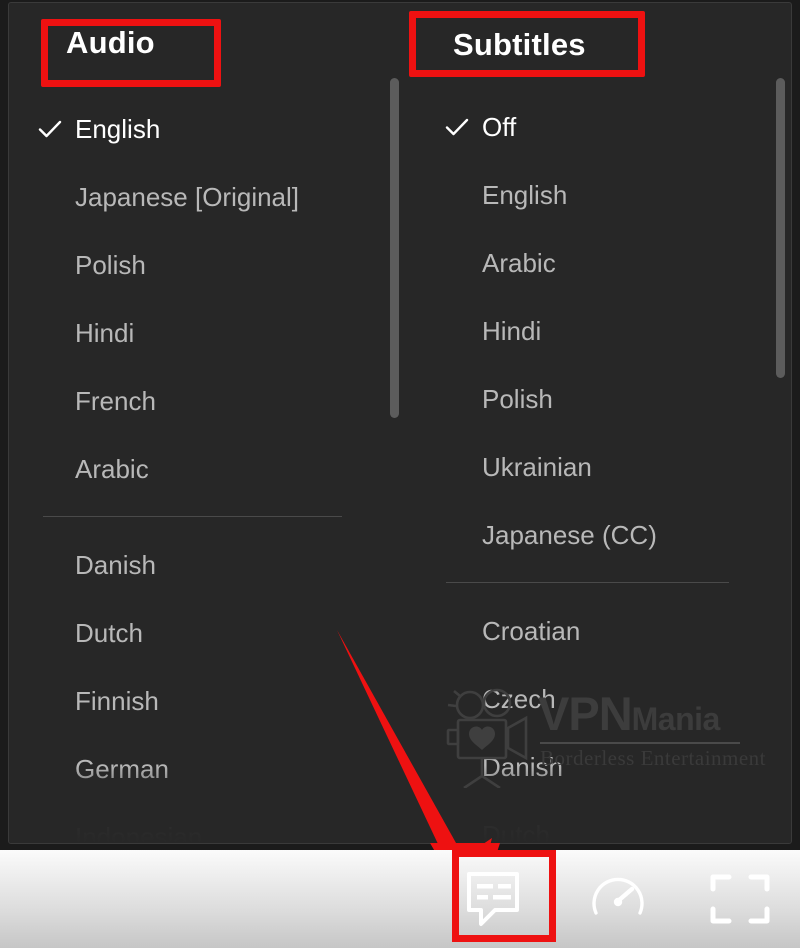 The width and height of the screenshot is (800, 948). Describe the element at coordinates (206, 129) in the screenshot. I see `audio-option-english: English` at that location.